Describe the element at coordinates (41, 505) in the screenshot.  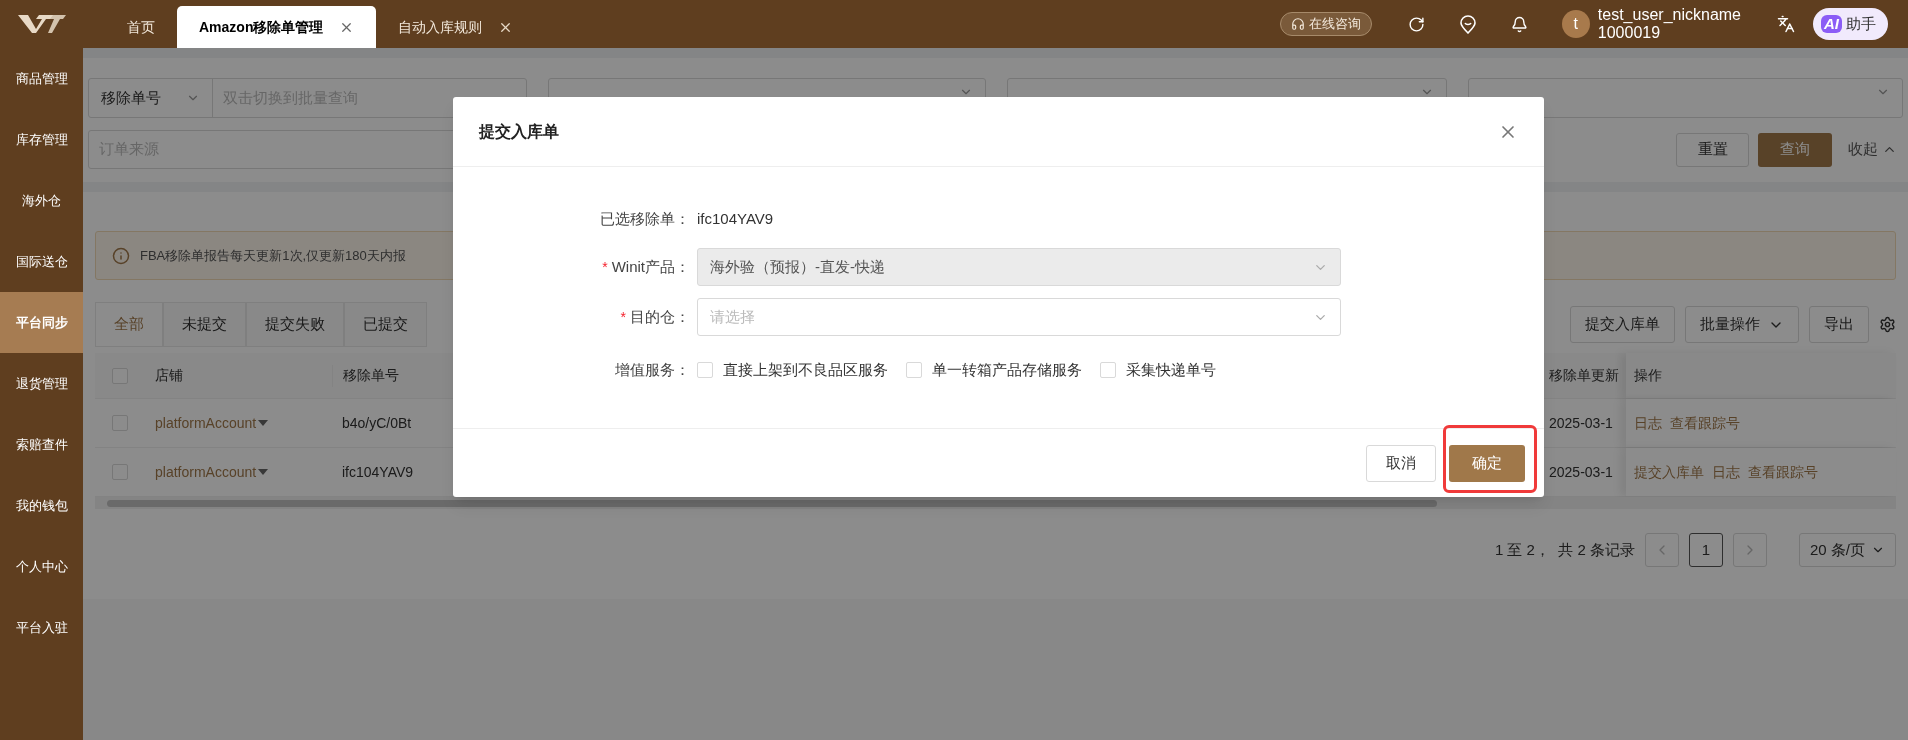
I see `sidebar-item: 我的钱包` at that location.